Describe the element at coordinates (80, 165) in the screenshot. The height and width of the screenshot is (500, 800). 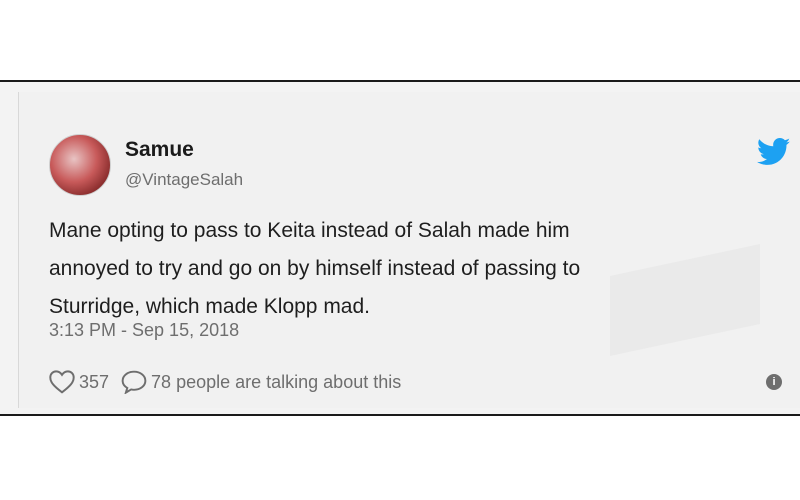
I see `avatar` at that location.